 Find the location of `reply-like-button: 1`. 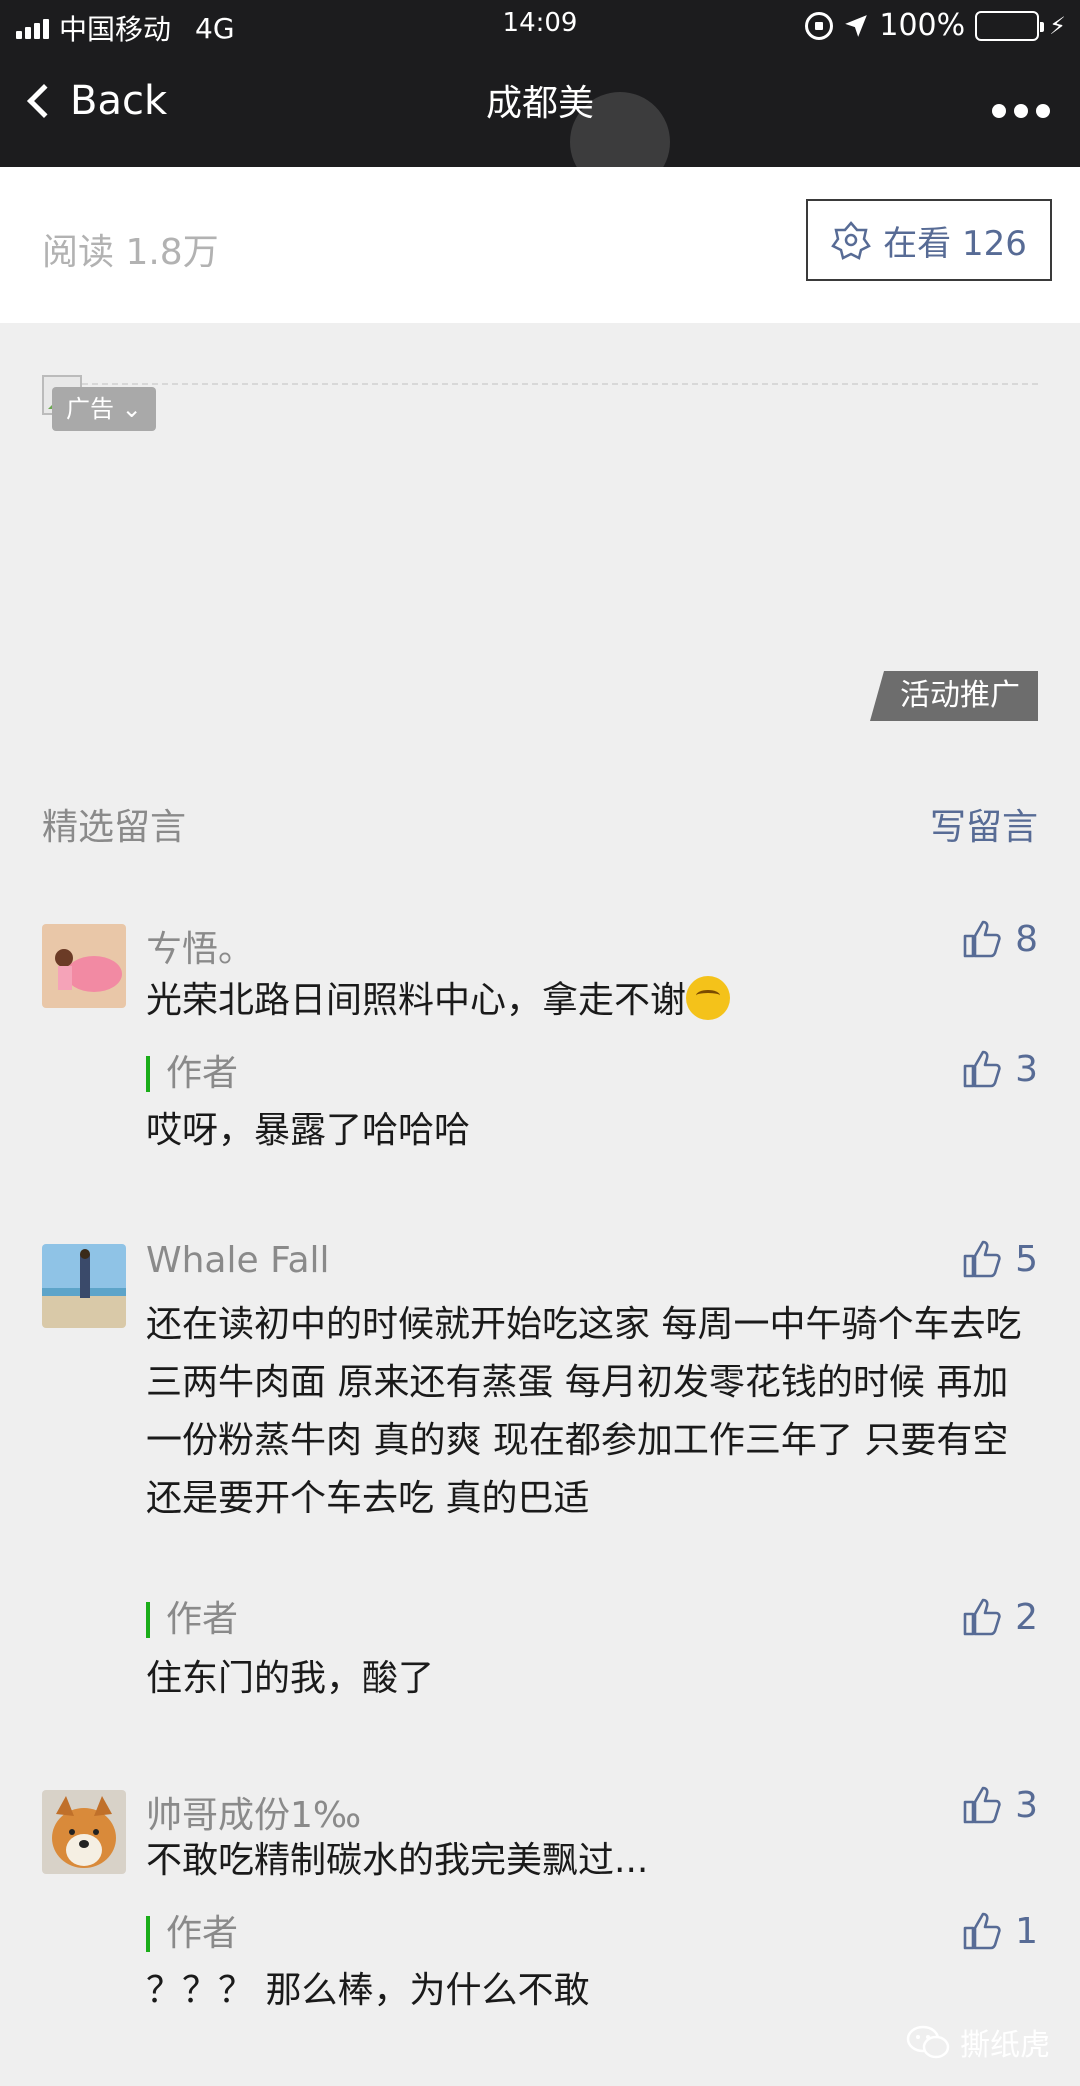

reply-like-button: 1 is located at coordinates (999, 1931).